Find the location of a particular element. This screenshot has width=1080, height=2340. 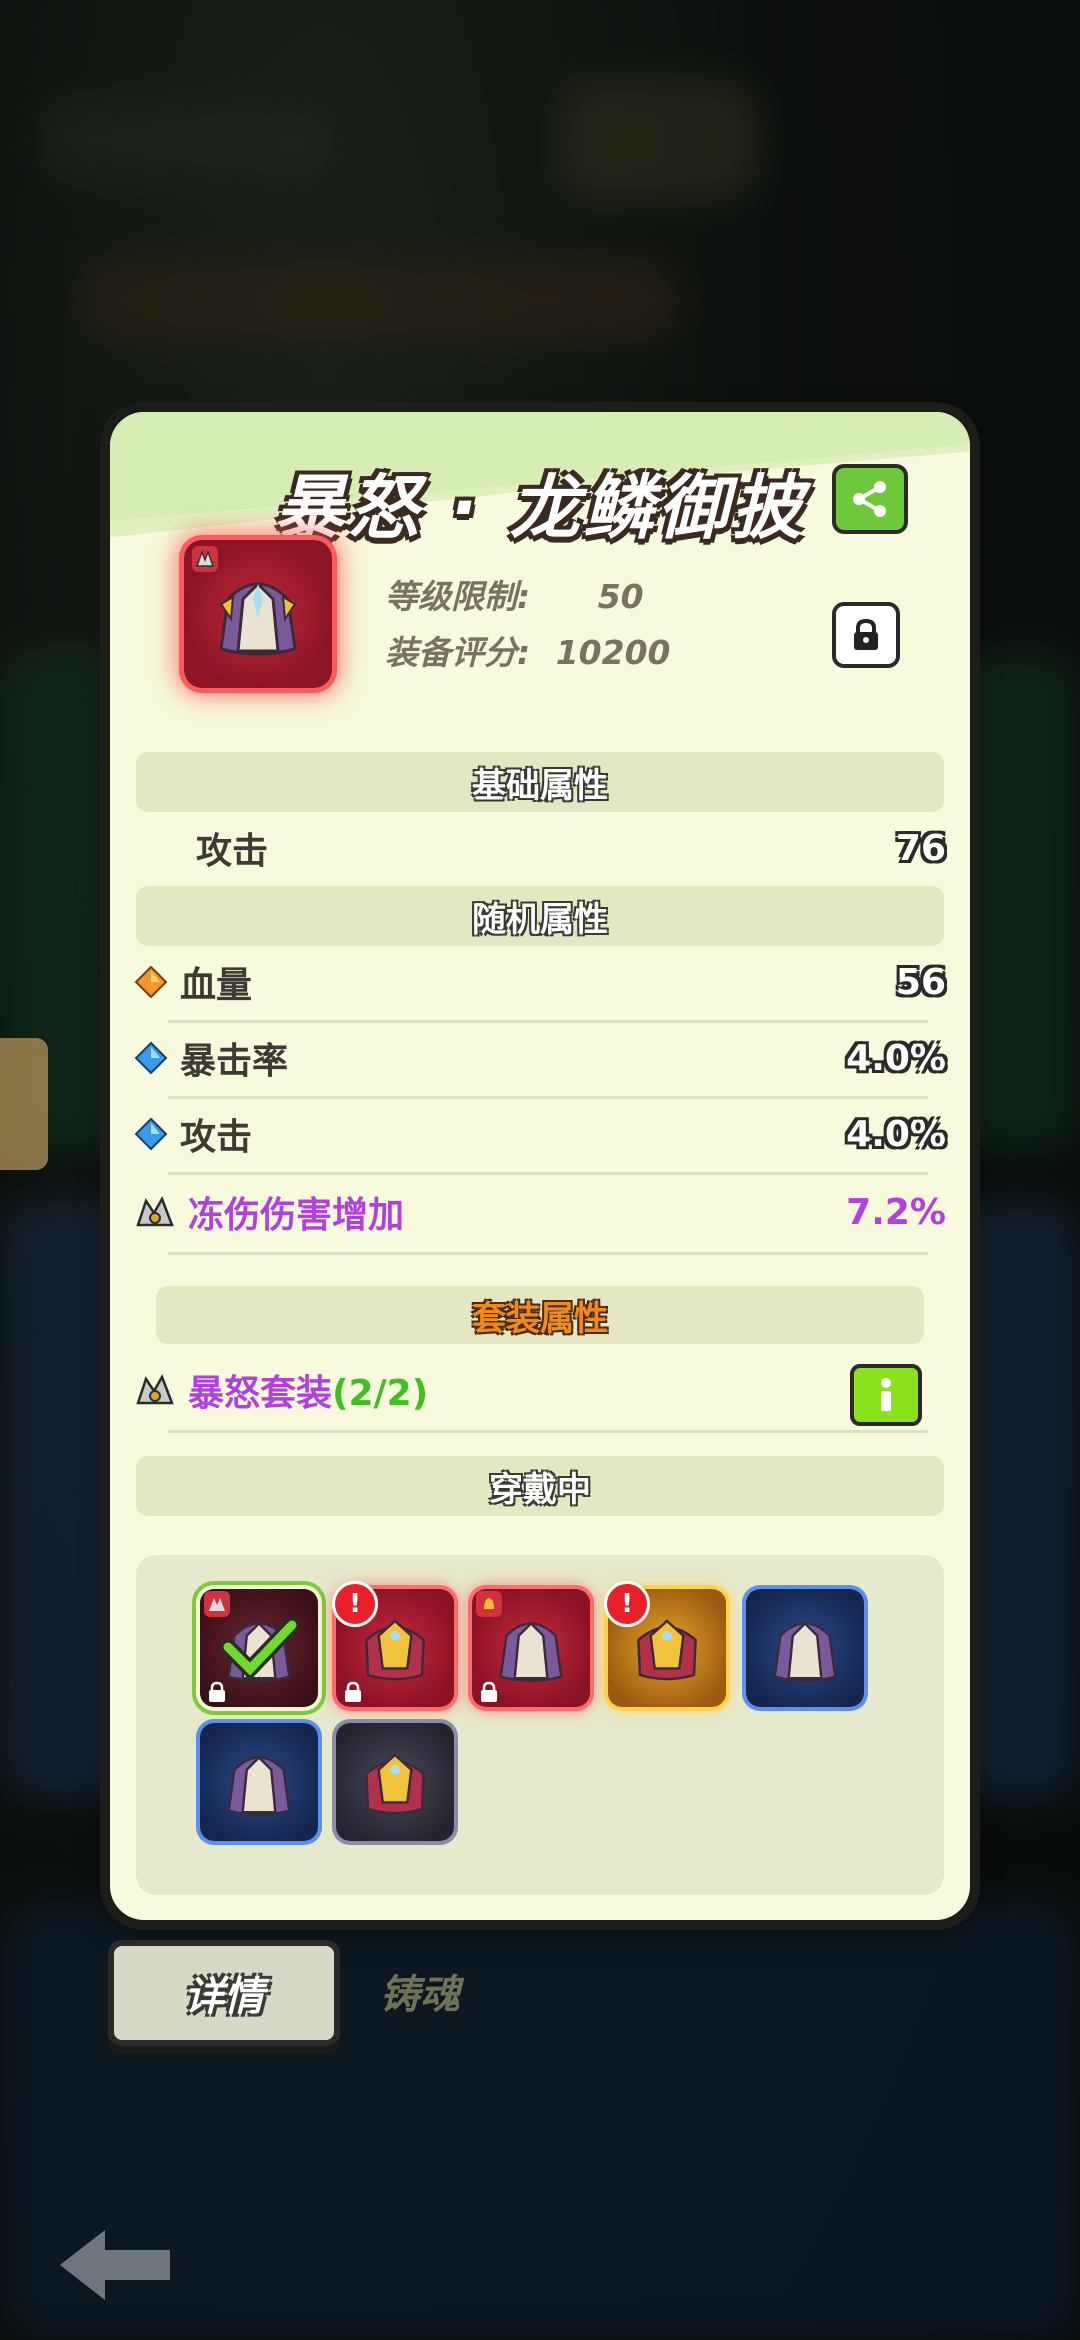

tab-details: 详情 is located at coordinates (224, 1993).